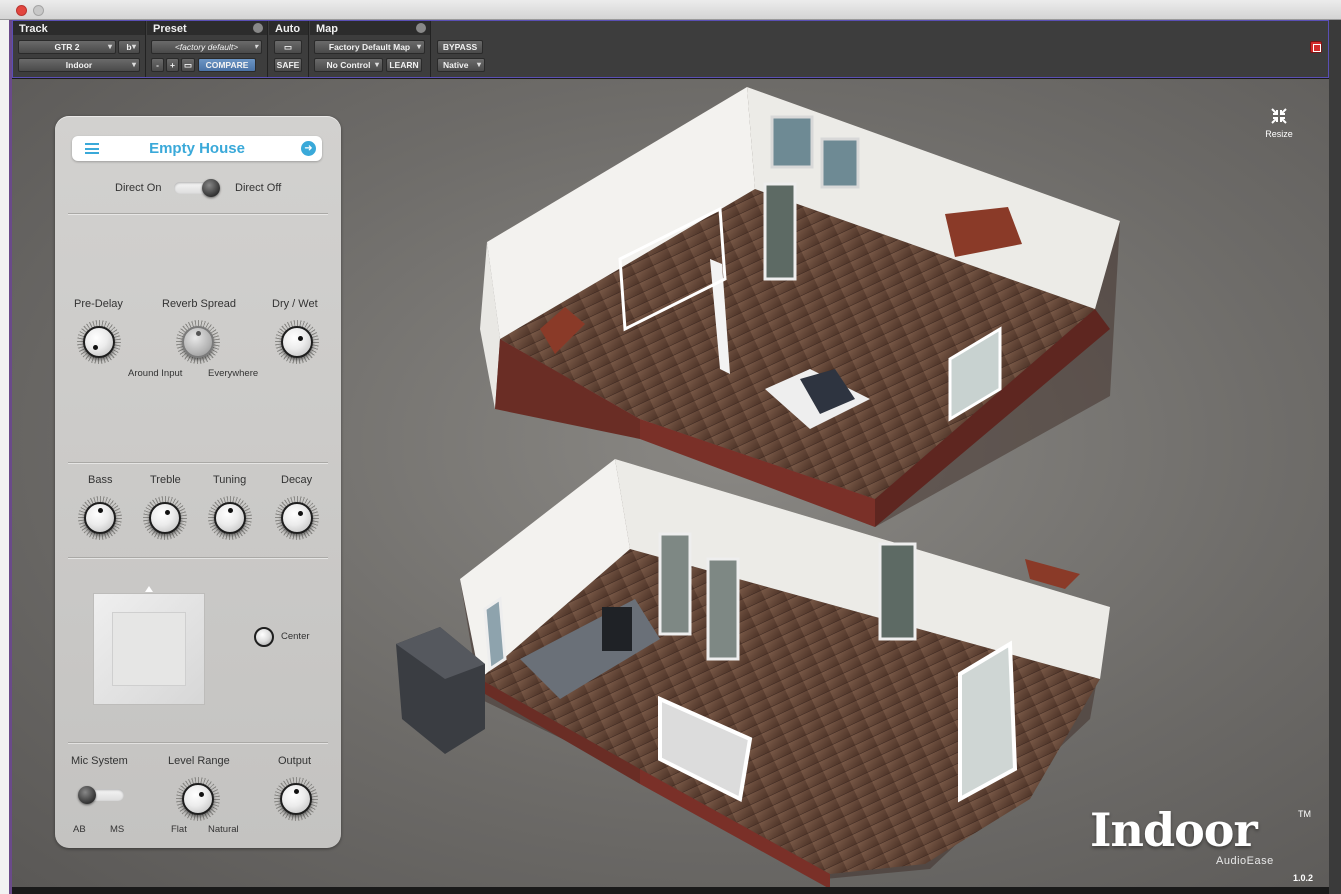 The height and width of the screenshot is (894, 1341). I want to click on compare-button: COMPARE, so click(227, 65).